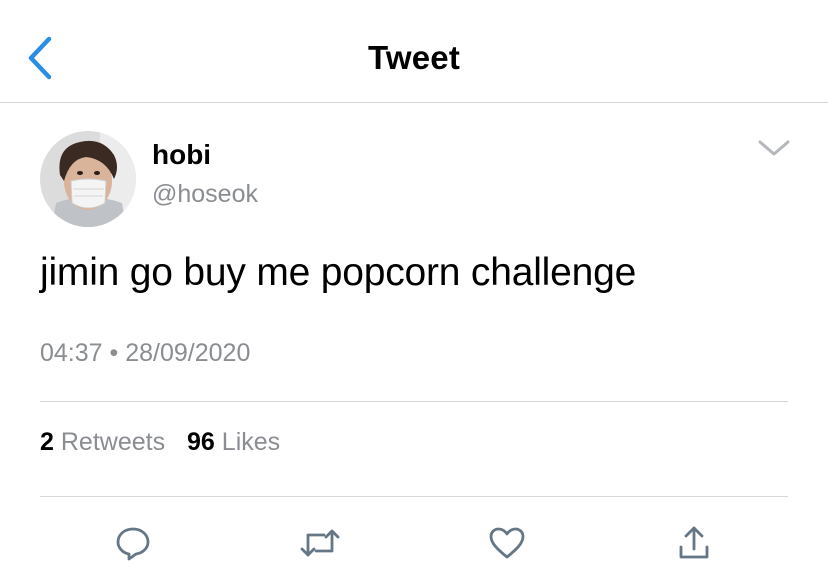 The image size is (828, 584). I want to click on retweets-label: Retweets, so click(113, 442).